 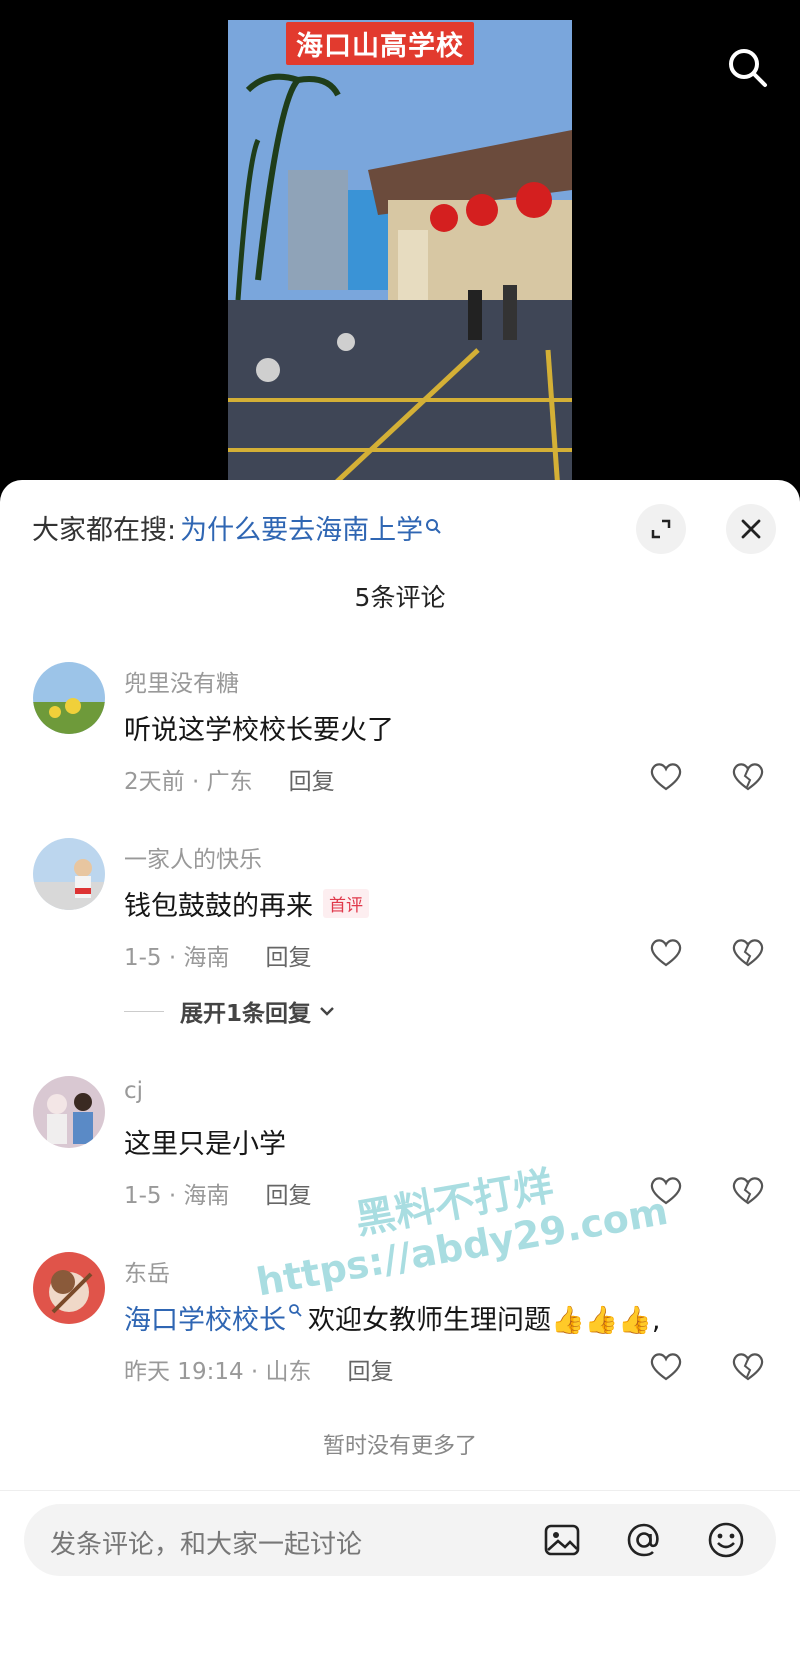 I want to click on fullscreen-button, so click(x=661, y=529).